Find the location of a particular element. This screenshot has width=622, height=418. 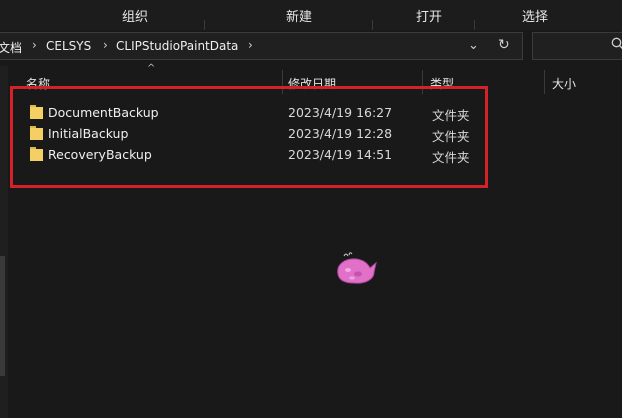

ribbon-new: 新建 is located at coordinates (299, 15).